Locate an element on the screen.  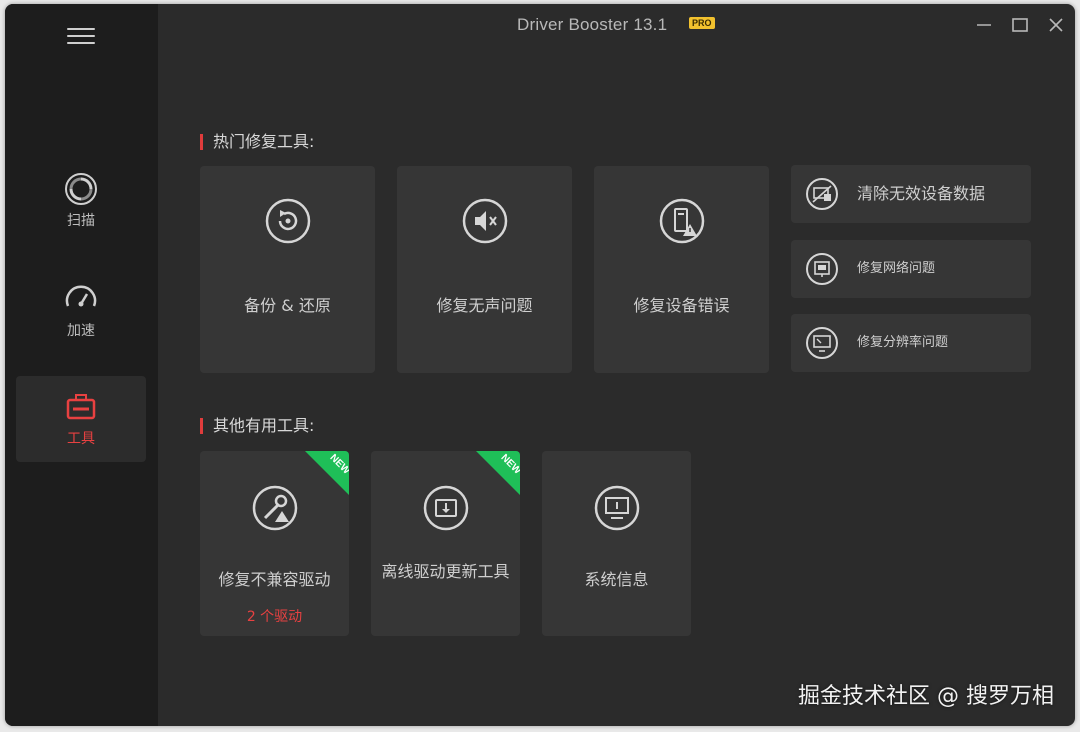
fix-resolution-row: 修复分辨率问题 is located at coordinates (911, 343).